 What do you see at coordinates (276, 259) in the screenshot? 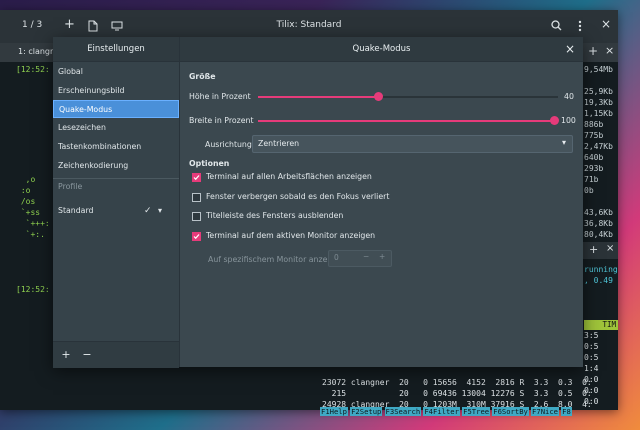
I see `monitor-label: Auf spezifischem Monitor anzeigen` at bounding box center [276, 259].